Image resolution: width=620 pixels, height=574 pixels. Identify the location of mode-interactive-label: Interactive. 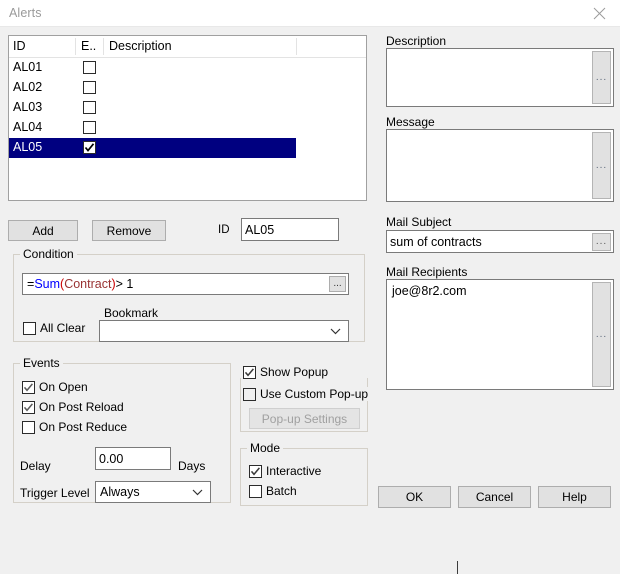
(293, 471).